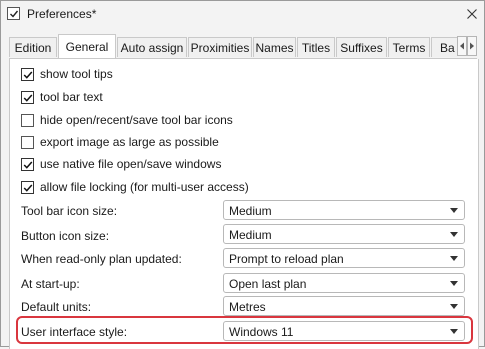  Describe the element at coordinates (131, 164) in the screenshot. I see `checkbox-label: use native file open/save windows` at that location.